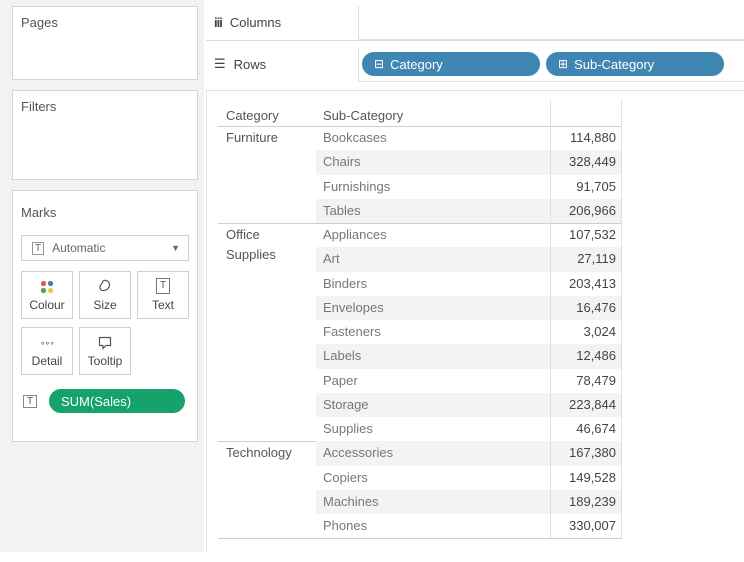 The width and height of the screenshot is (744, 562). What do you see at coordinates (563, 64) in the screenshot?
I see `expand-icon: ⊞` at bounding box center [563, 64].